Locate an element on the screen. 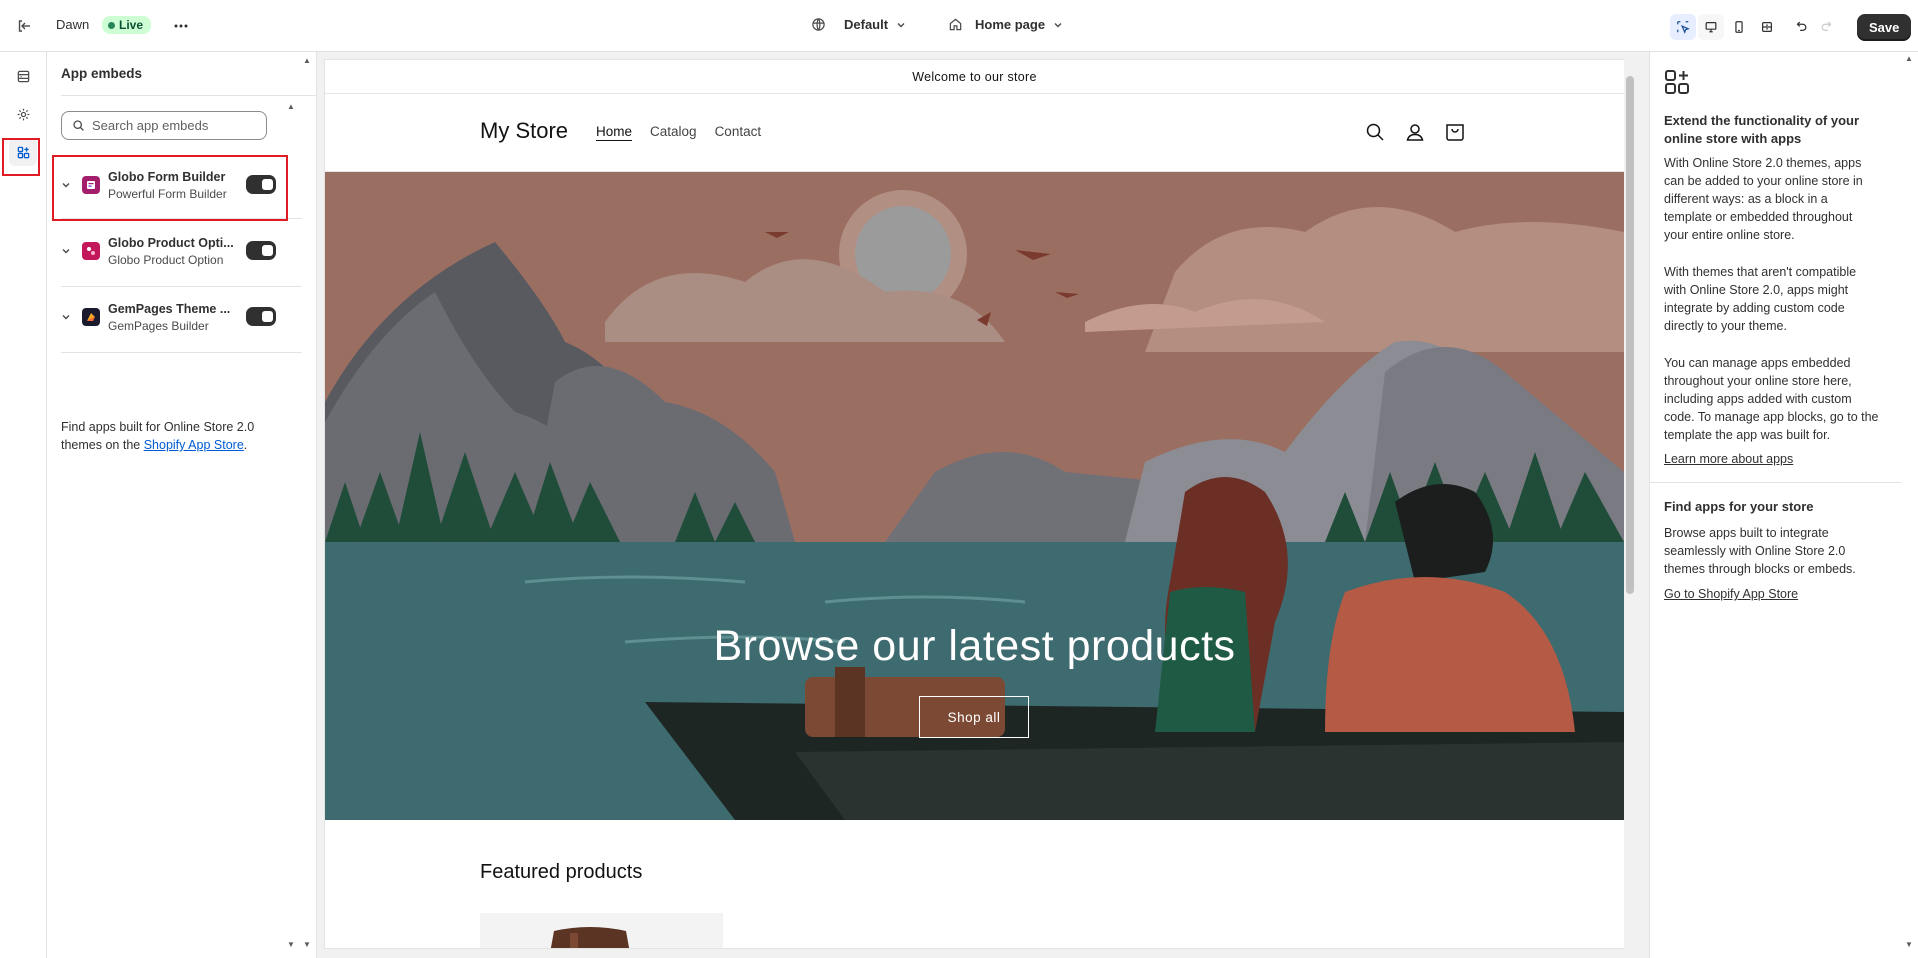  home-icon is located at coordinates (955, 24).